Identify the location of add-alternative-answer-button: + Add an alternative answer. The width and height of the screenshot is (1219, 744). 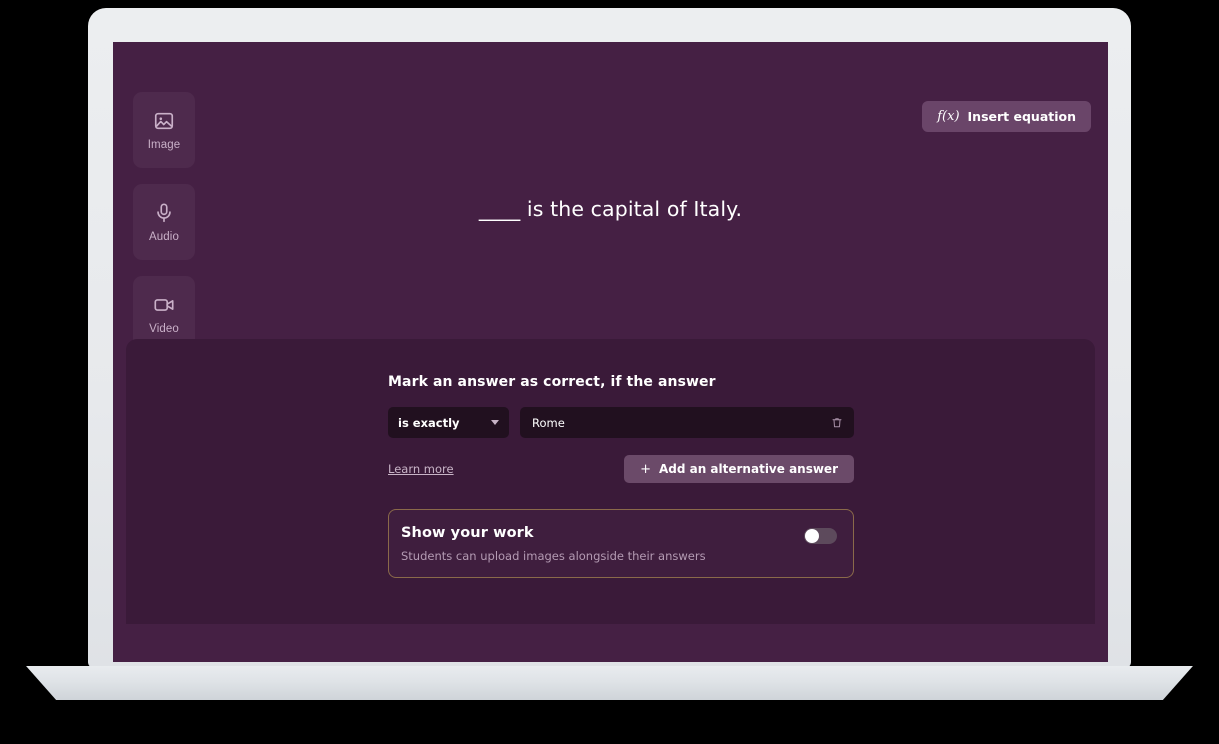
(739, 469).